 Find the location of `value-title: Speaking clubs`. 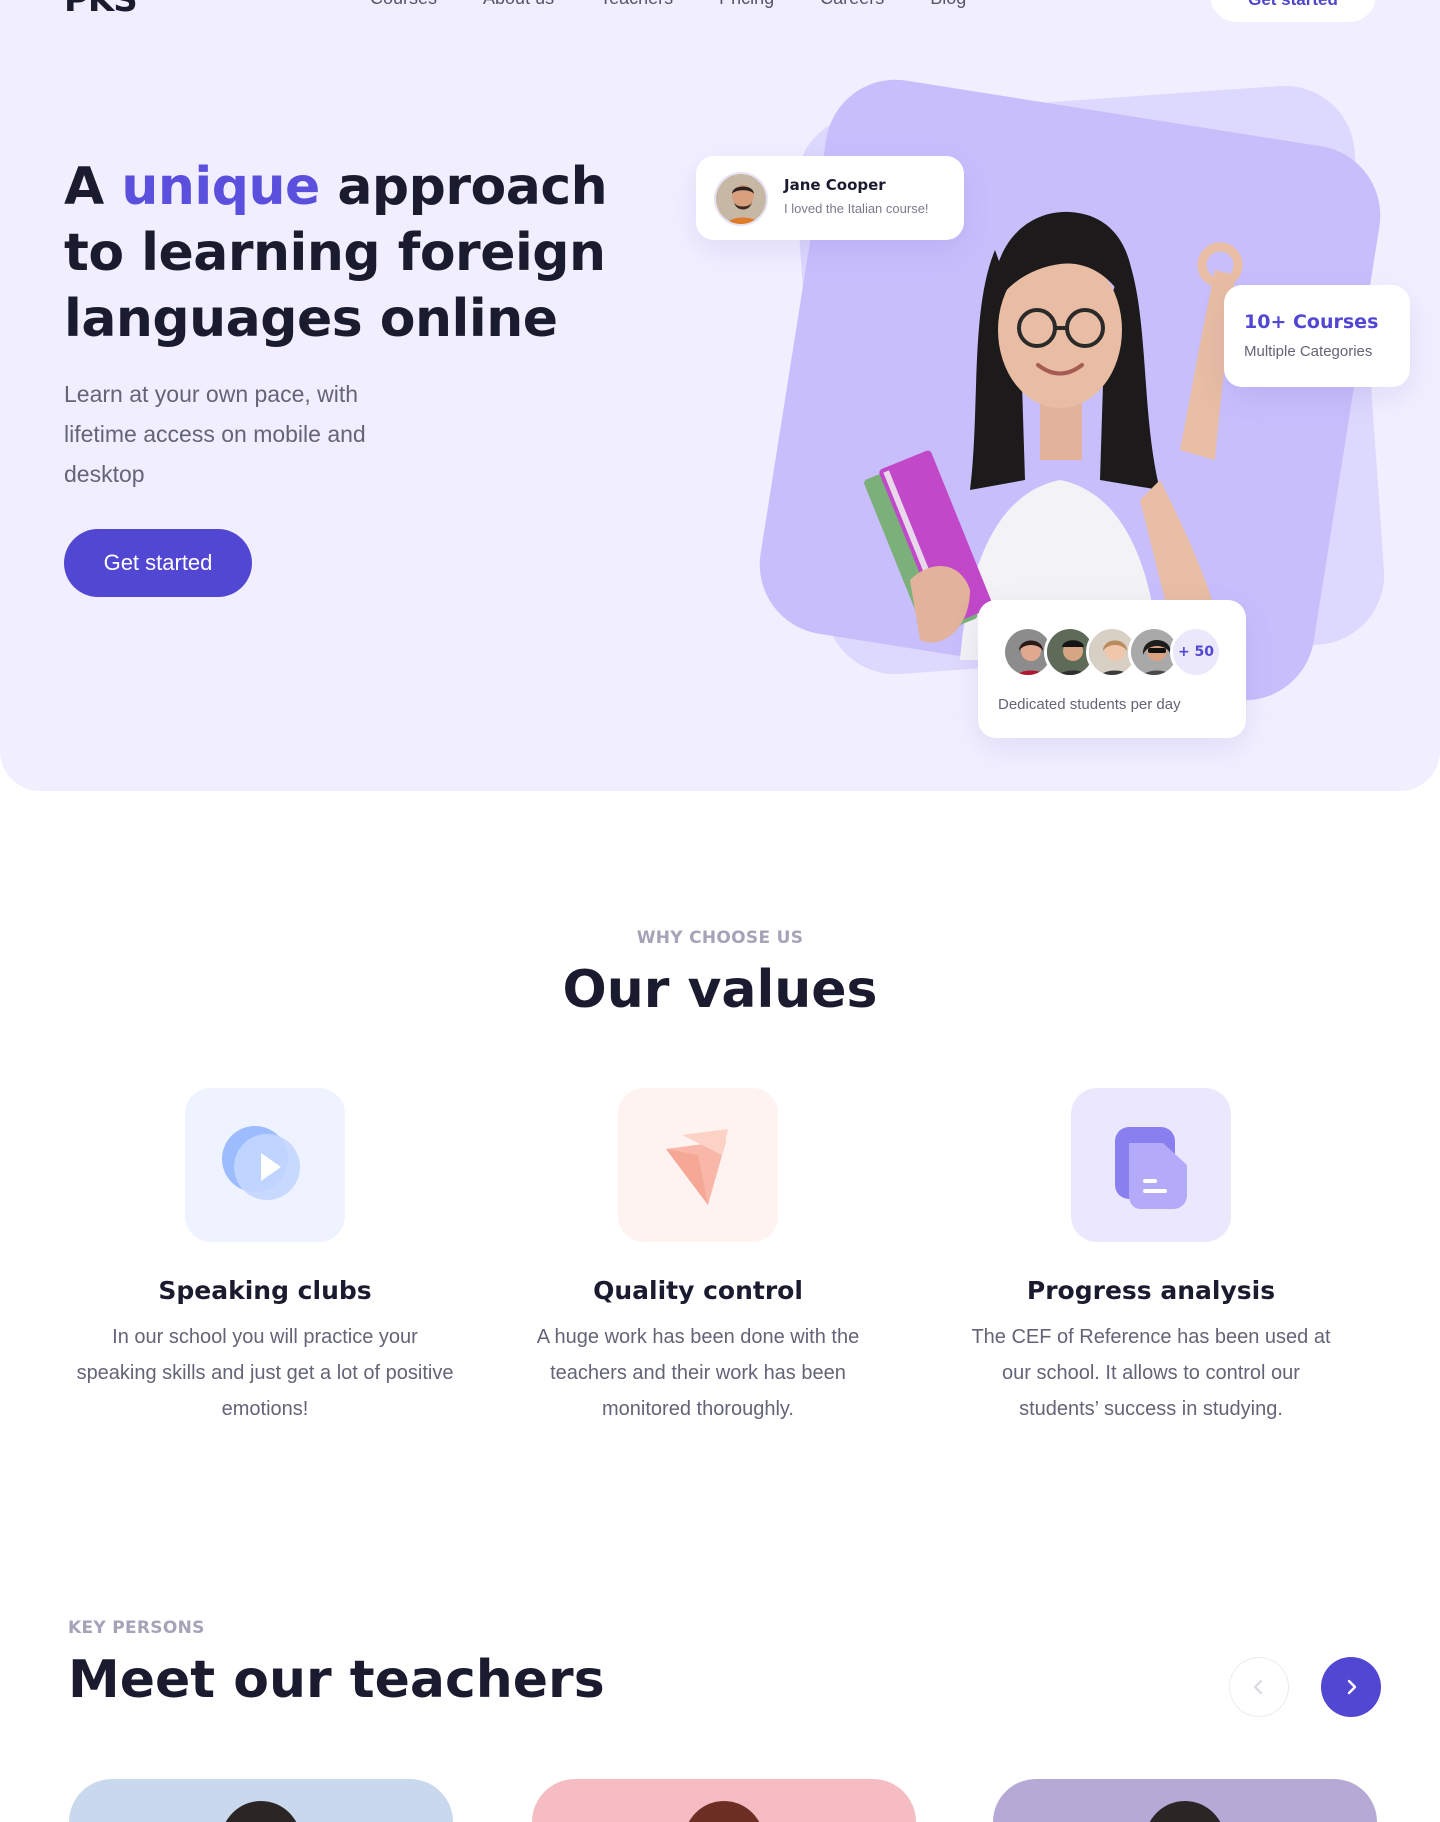

value-title: Speaking clubs is located at coordinates (265, 1290).